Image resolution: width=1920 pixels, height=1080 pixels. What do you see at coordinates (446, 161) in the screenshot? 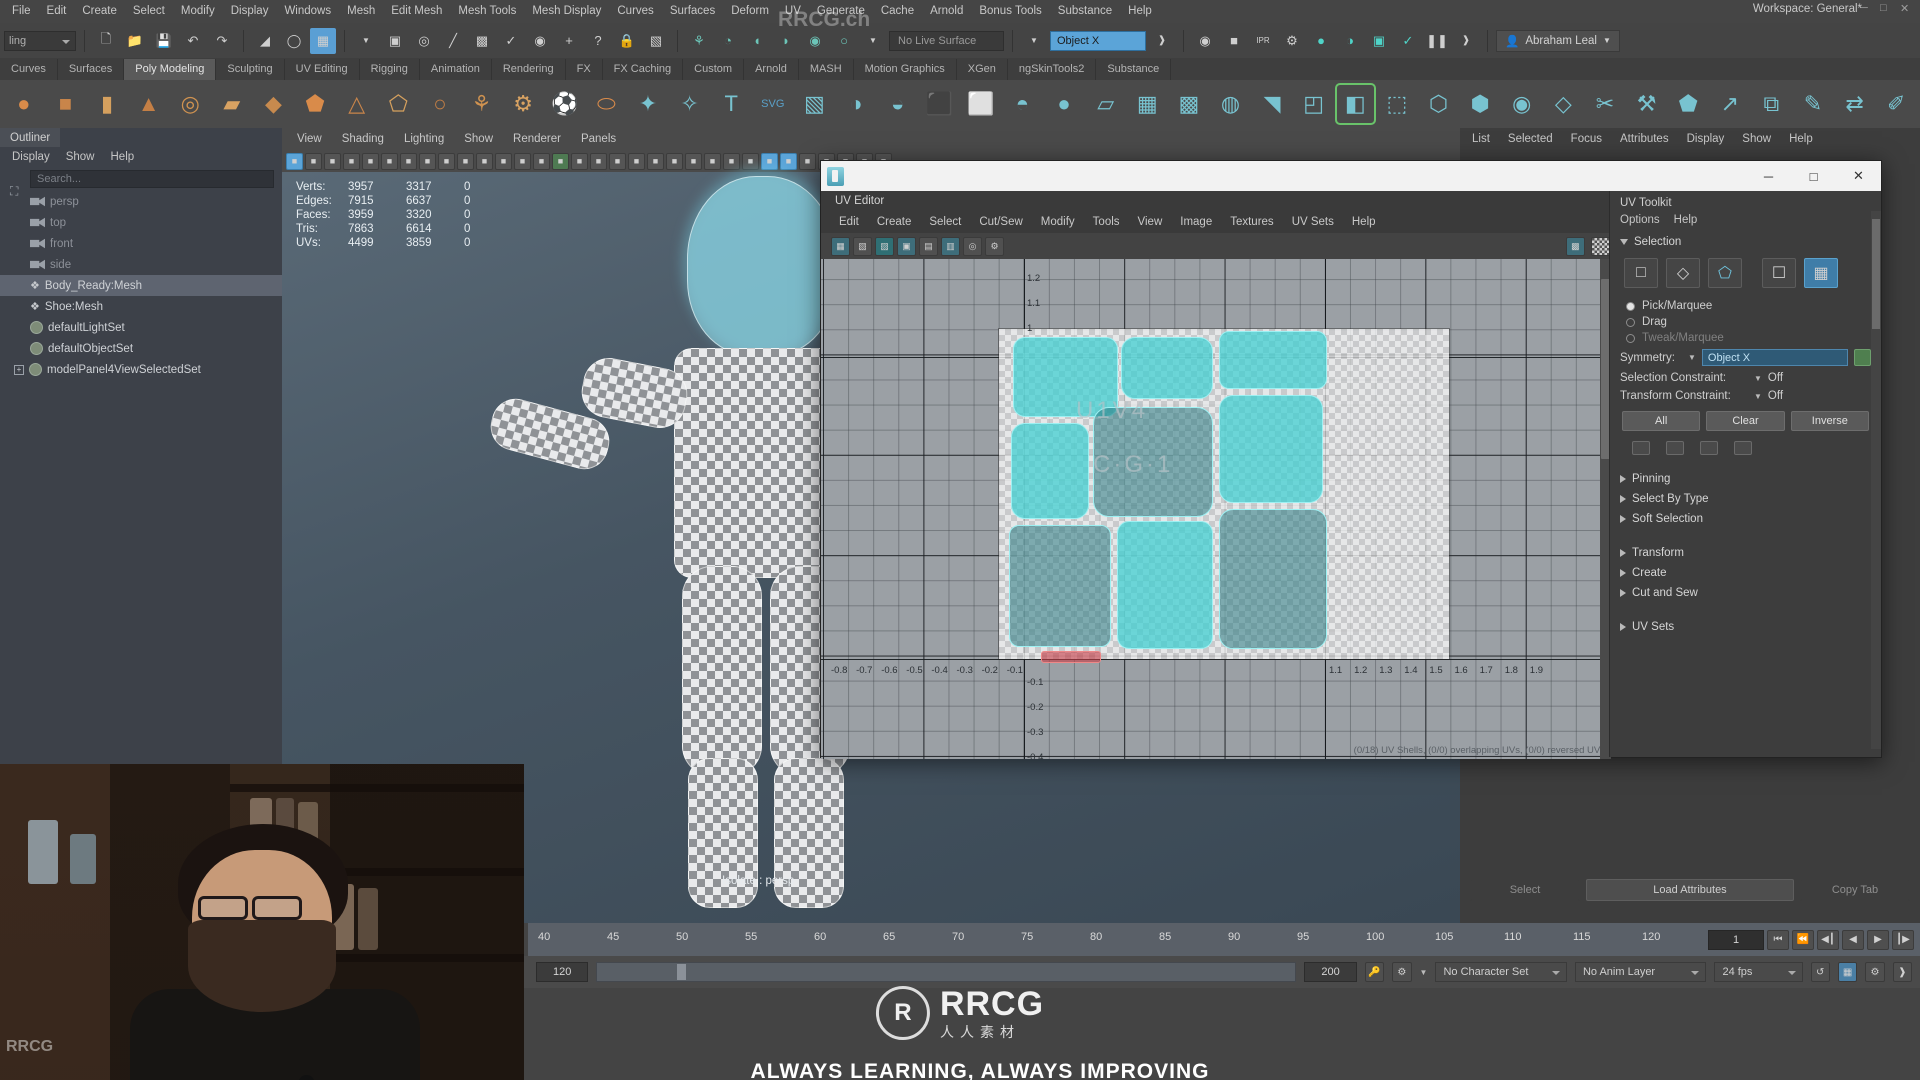
I see `film-gate-icon: ■` at bounding box center [446, 161].